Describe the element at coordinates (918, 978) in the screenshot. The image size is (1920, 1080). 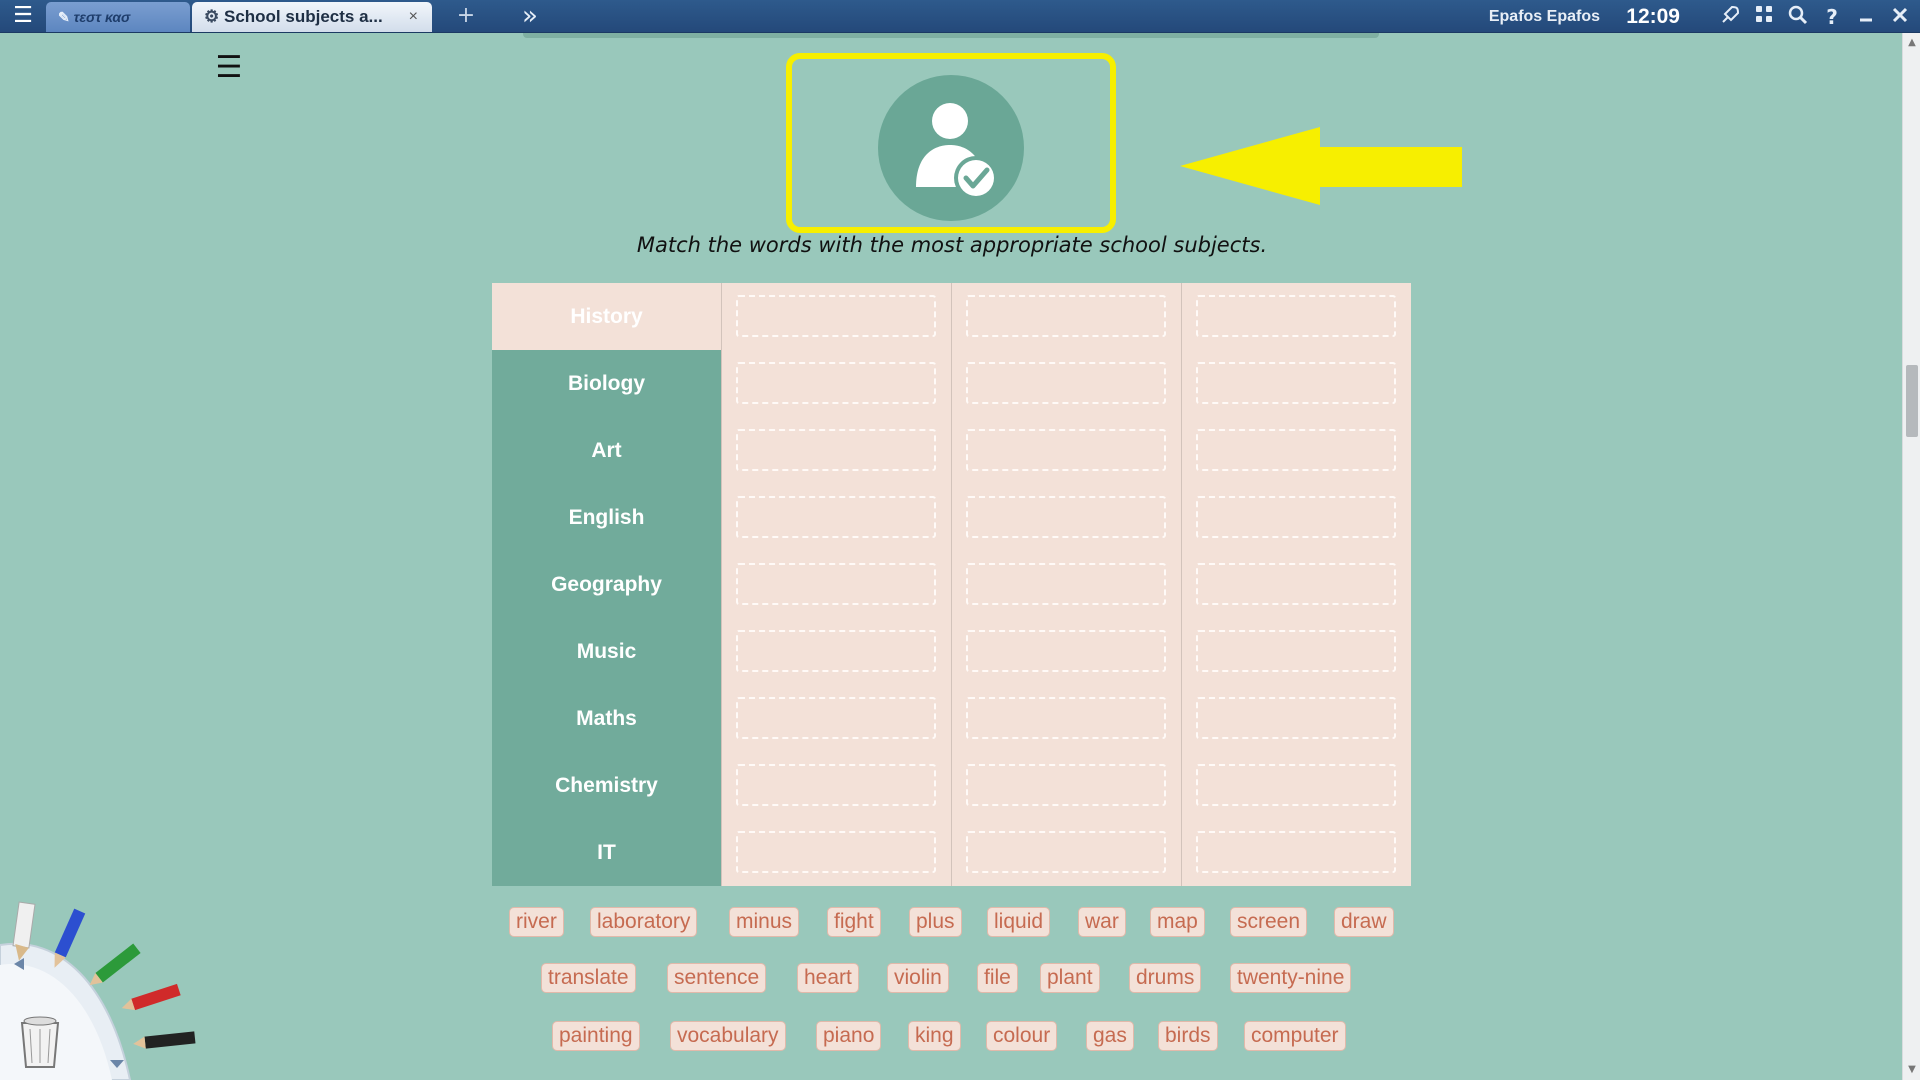
I see `word-chip: violin` at that location.